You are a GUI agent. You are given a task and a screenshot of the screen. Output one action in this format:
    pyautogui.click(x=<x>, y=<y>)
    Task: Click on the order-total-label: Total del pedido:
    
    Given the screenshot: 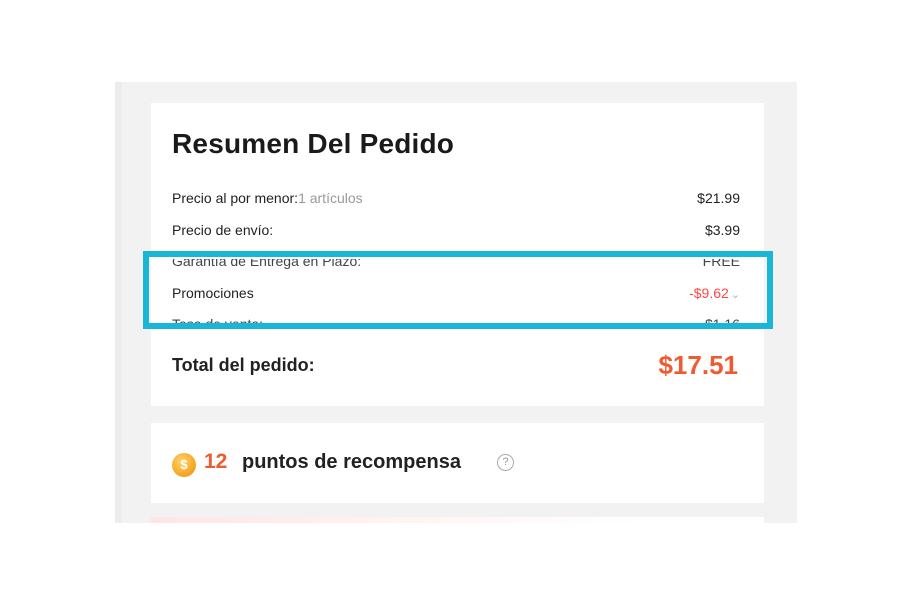 What is the action you would take?
    pyautogui.click(x=243, y=365)
    